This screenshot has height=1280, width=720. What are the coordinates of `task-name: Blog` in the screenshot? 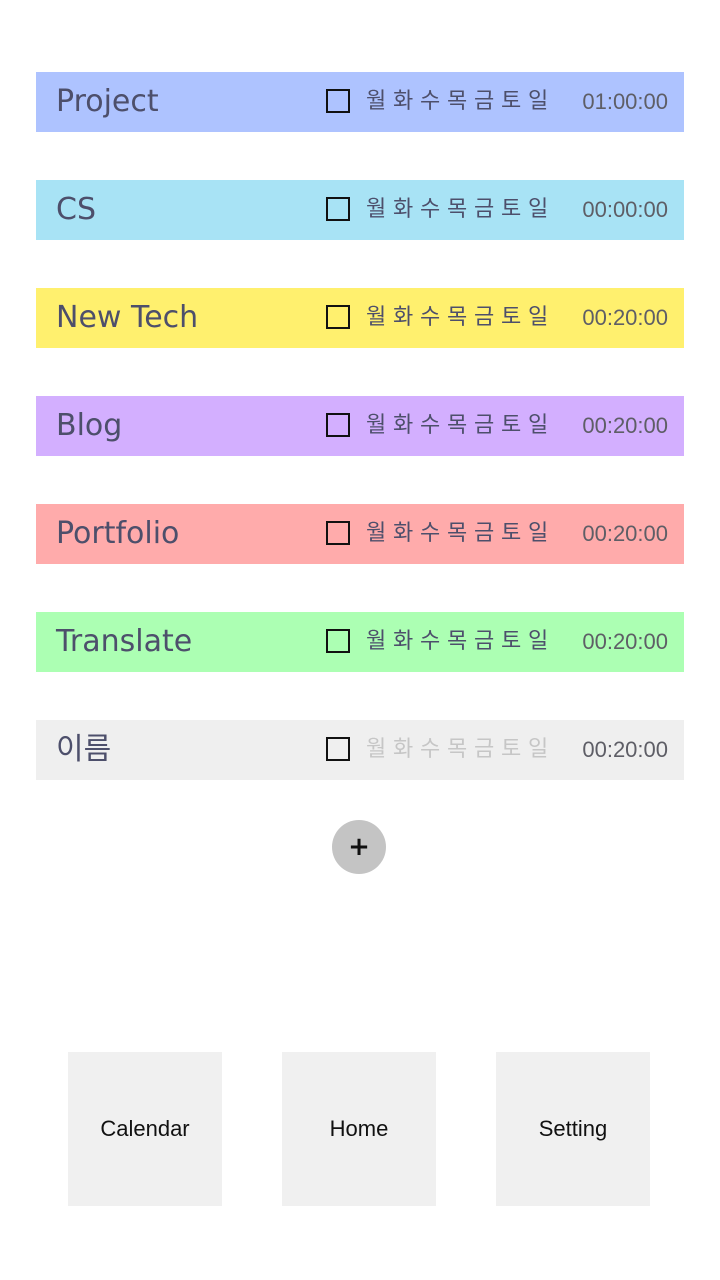 It's located at (89, 425).